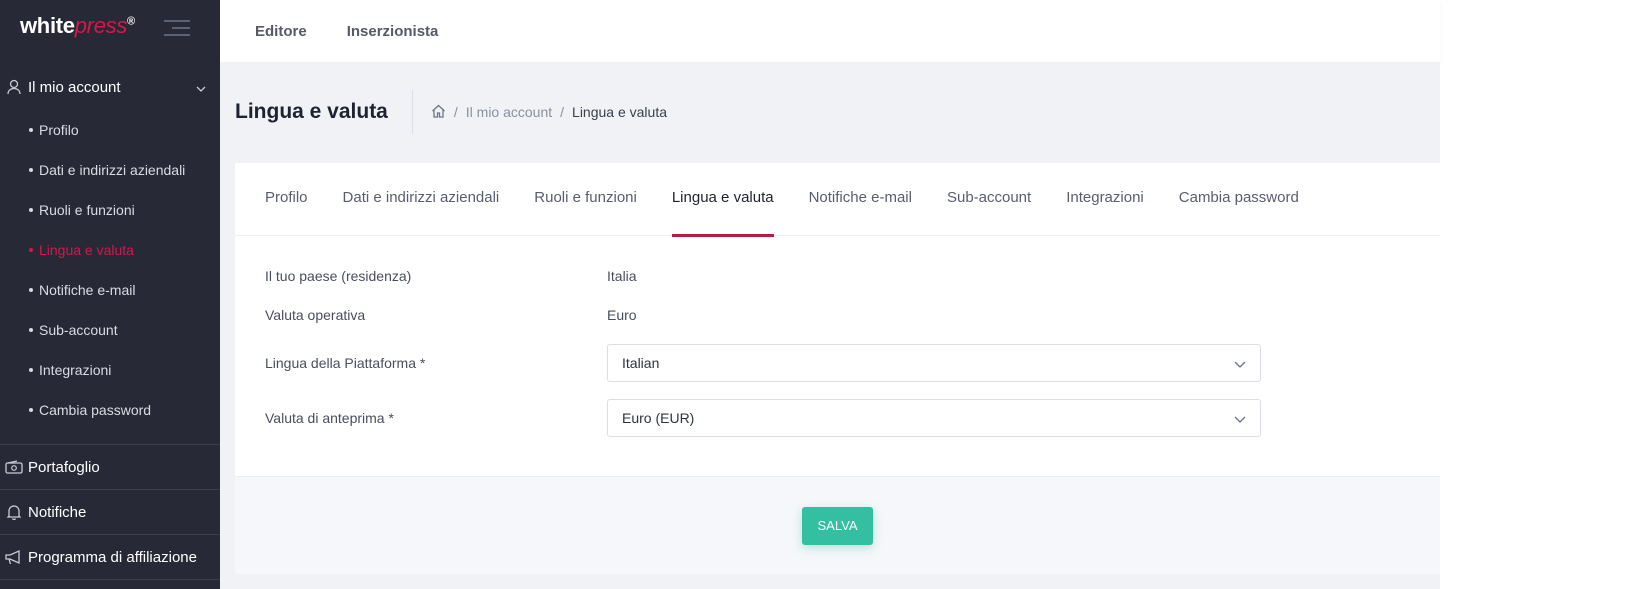 The image size is (1649, 589). Describe the element at coordinates (110, 467) in the screenshot. I see `sidebar-item-portafoglio: Portafoglio` at that location.